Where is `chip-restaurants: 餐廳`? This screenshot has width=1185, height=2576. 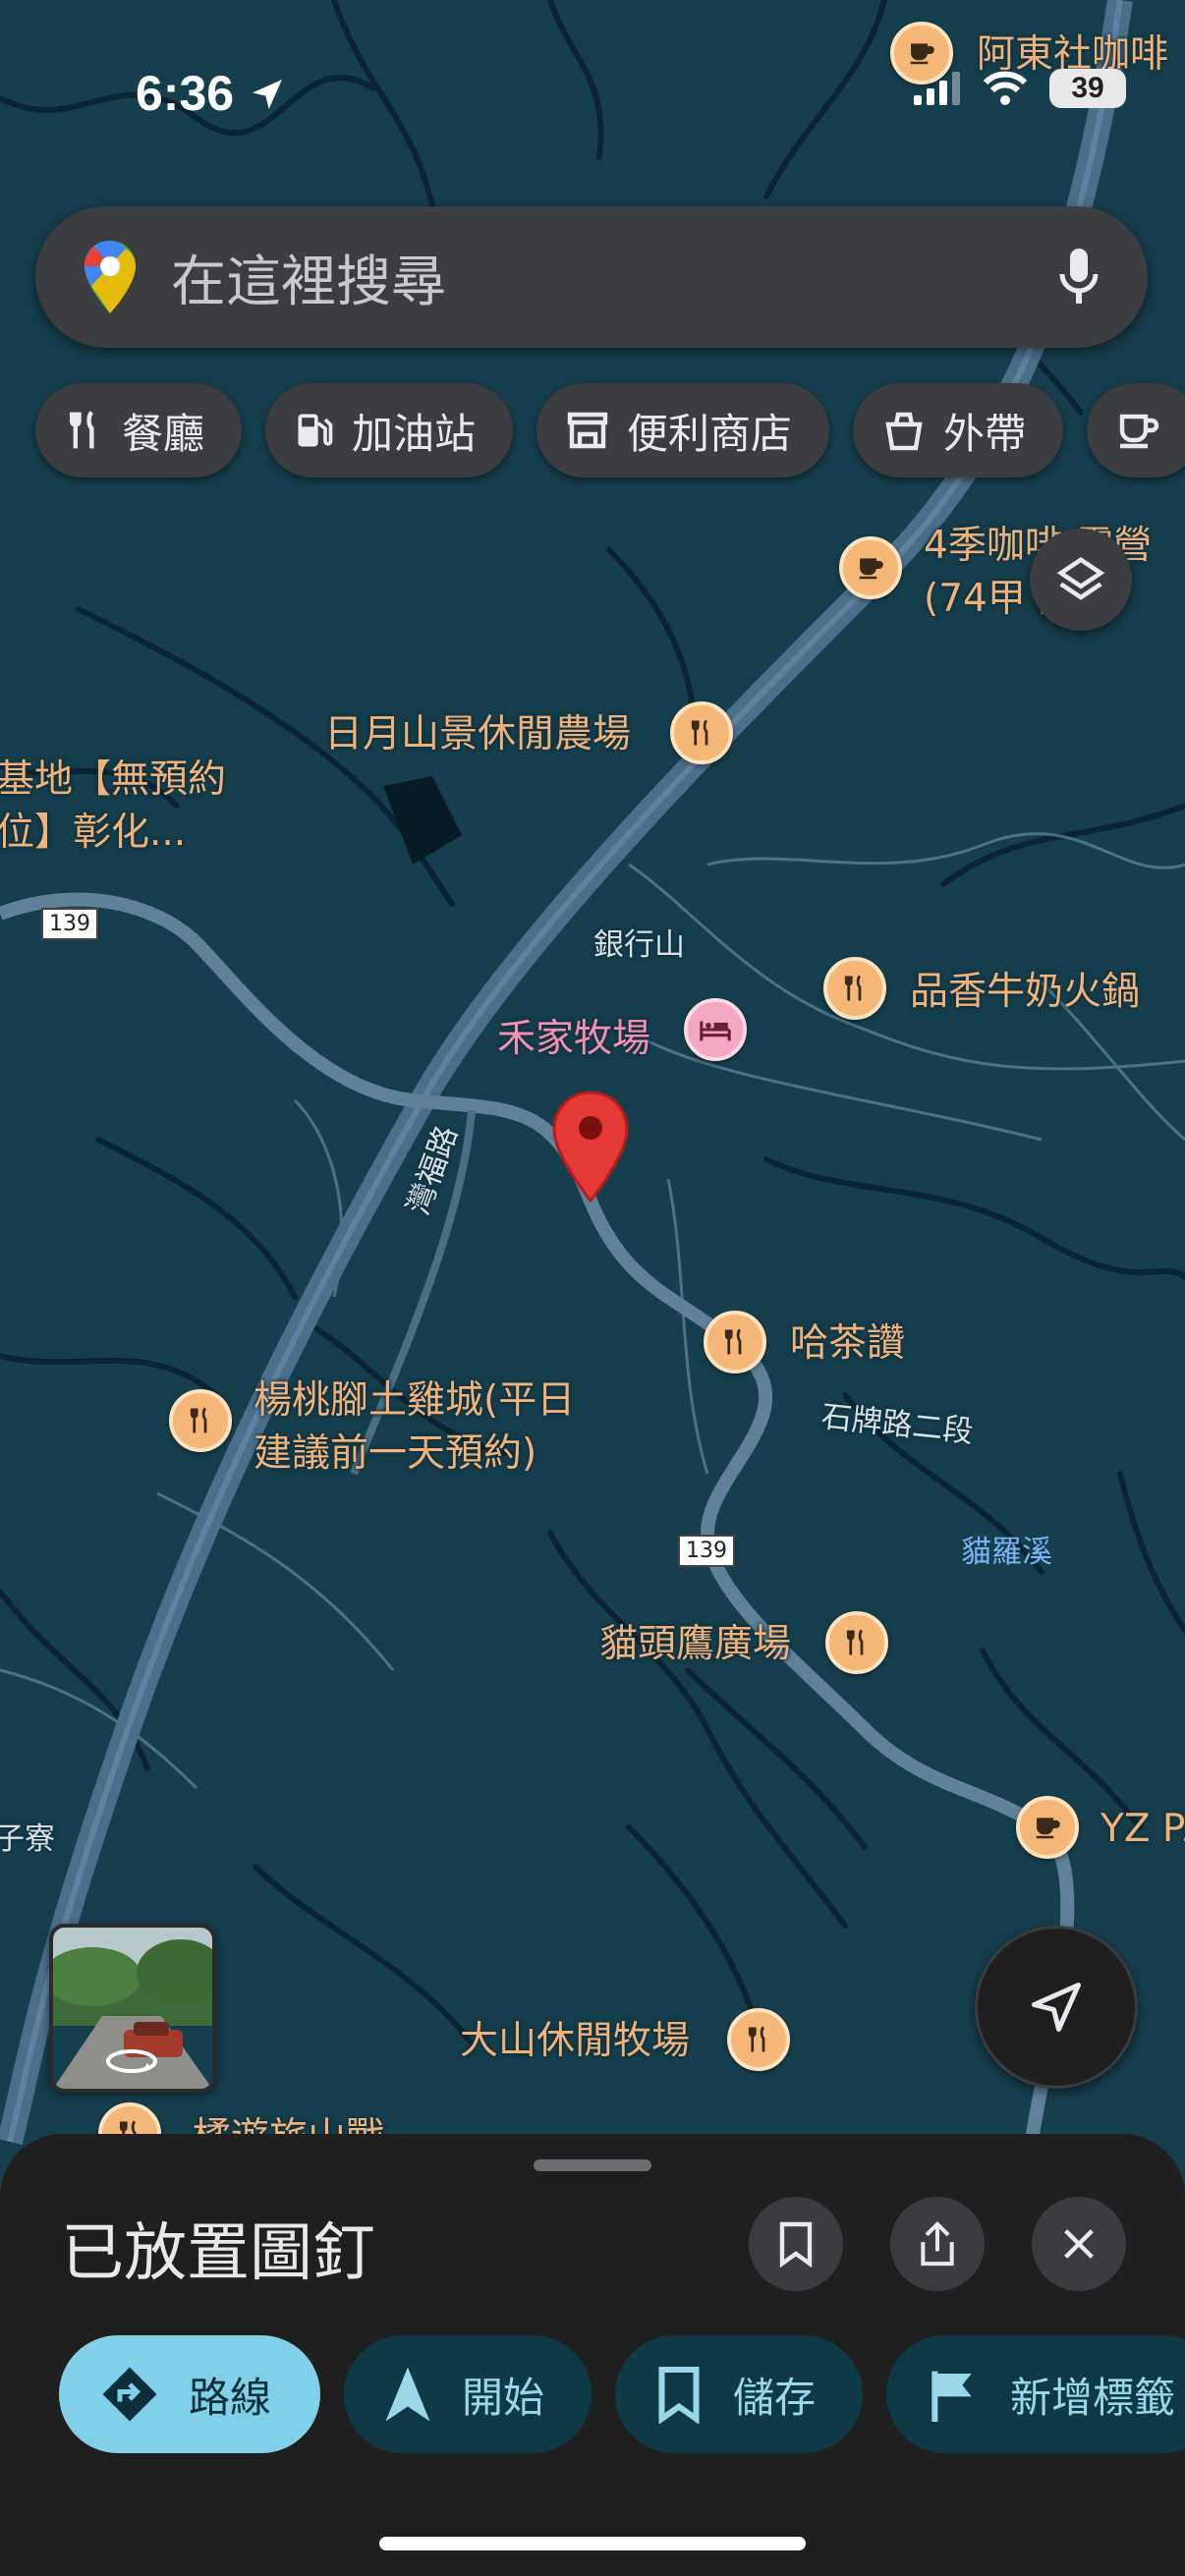 chip-restaurants: 餐廳 is located at coordinates (139, 430).